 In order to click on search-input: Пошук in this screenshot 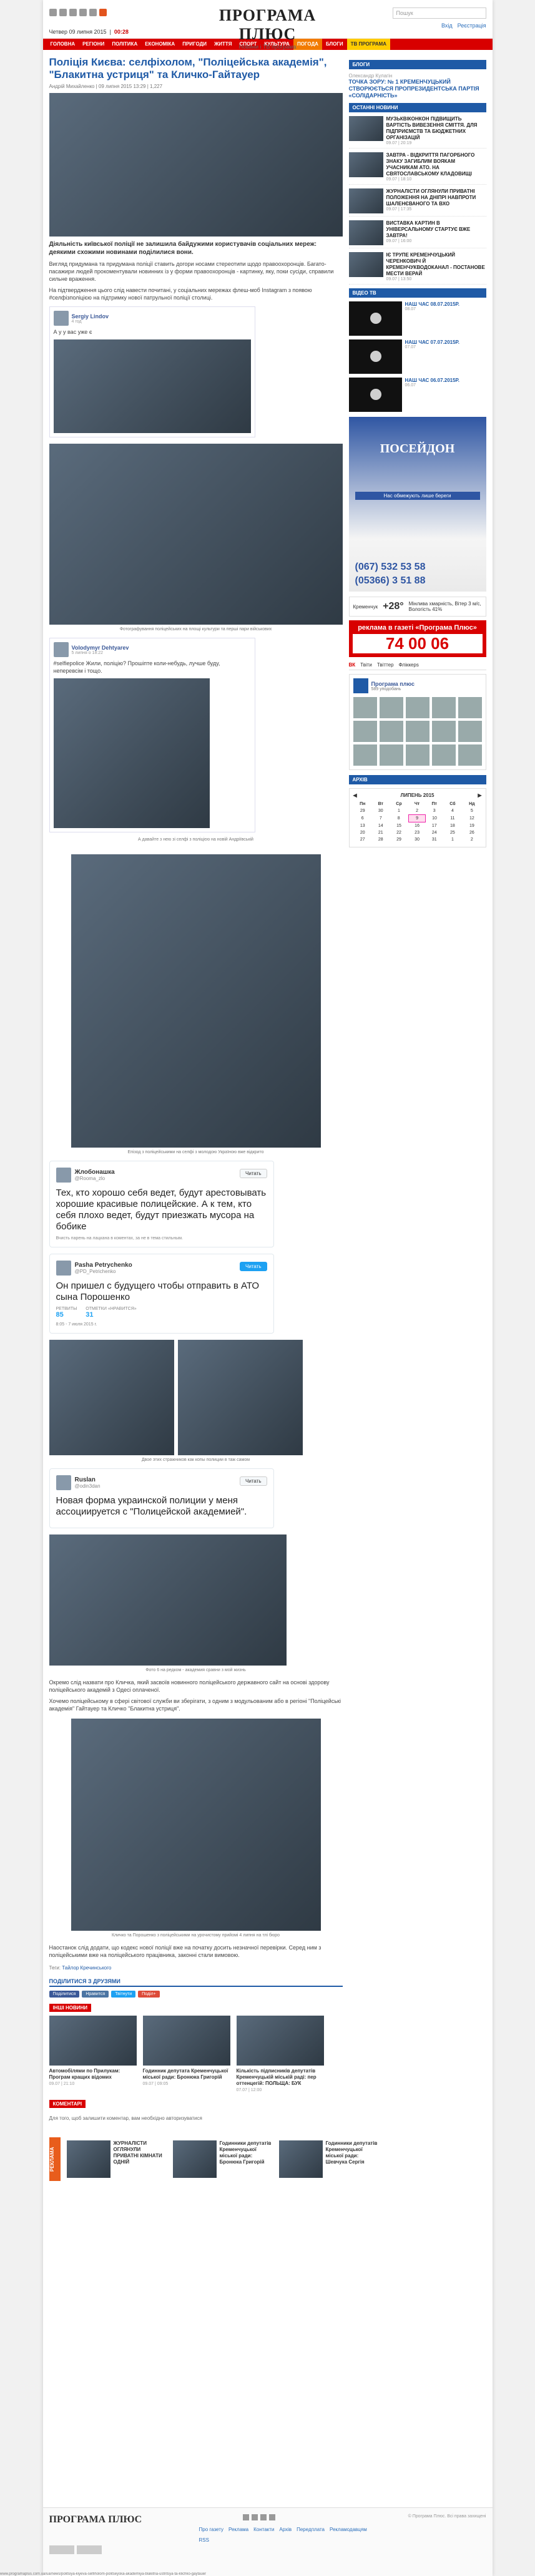, I will do `click(439, 13)`.